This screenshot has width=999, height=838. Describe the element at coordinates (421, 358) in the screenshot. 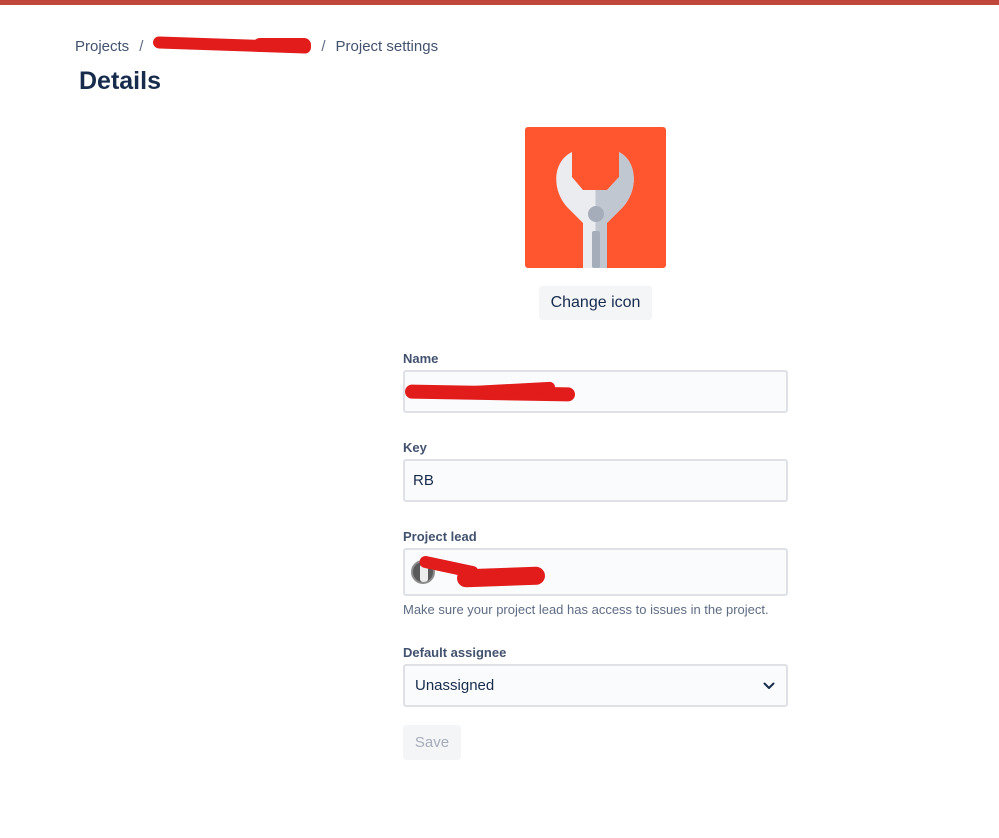

I see `name-field-label: Name` at that location.